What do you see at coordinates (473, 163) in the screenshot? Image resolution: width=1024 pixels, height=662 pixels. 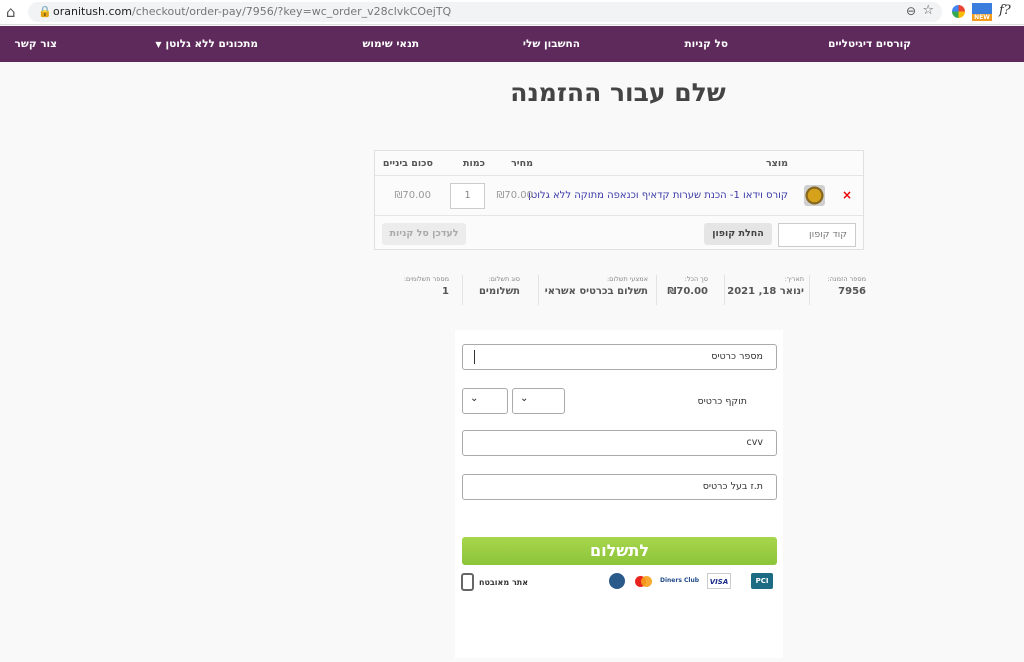 I see `header-quantity: כמות` at bounding box center [473, 163].